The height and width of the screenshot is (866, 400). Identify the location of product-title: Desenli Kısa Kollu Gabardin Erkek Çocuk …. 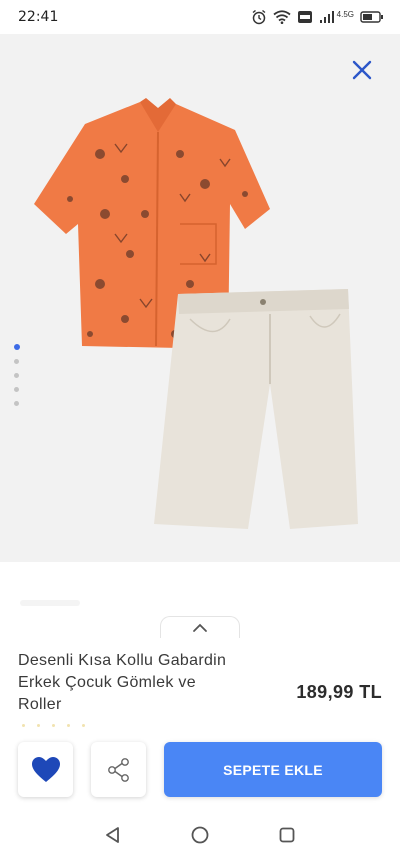
(148, 683).